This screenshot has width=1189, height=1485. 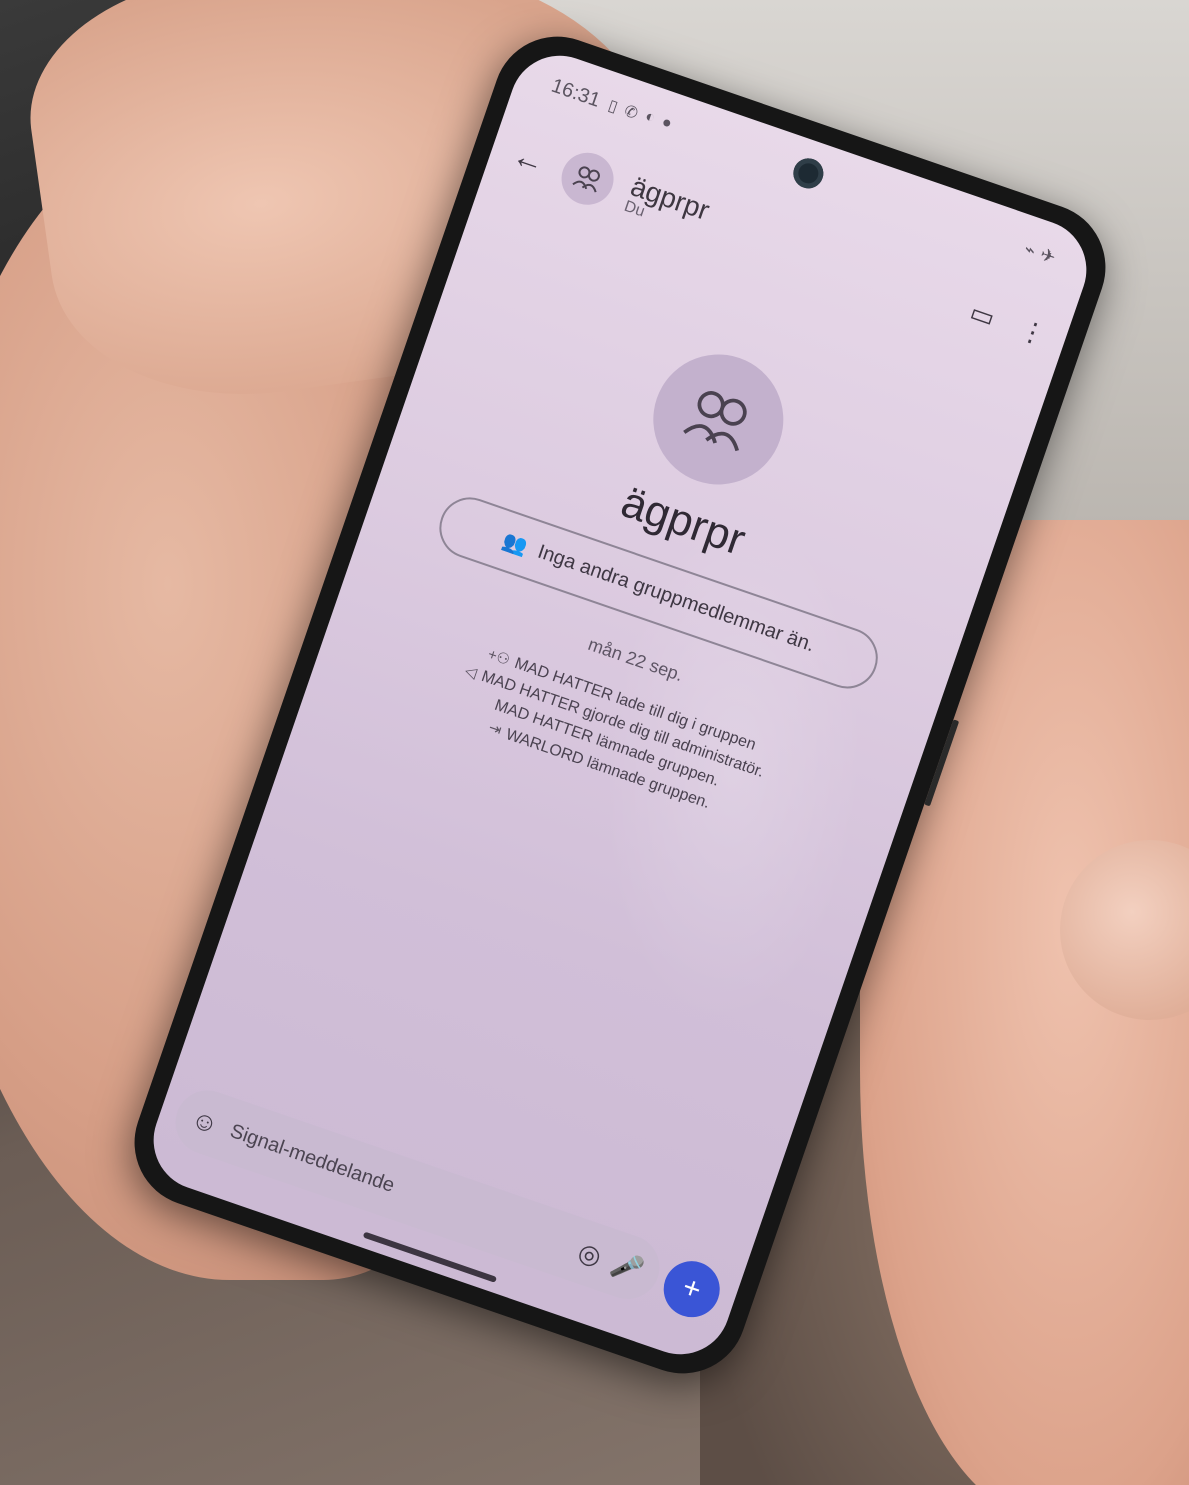 I want to click on plus-icon: +, so click(x=692, y=1289).